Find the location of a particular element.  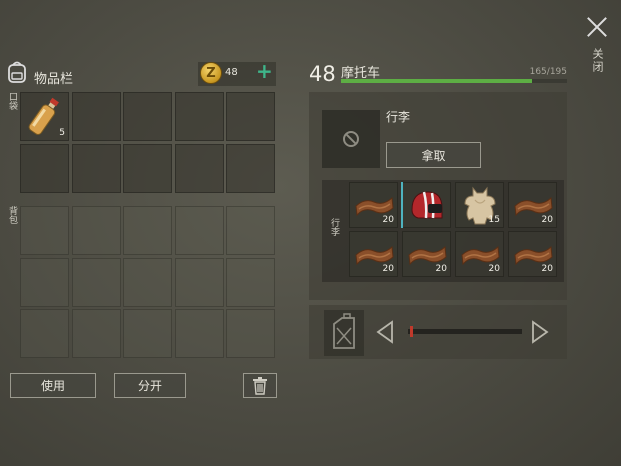

trash-button is located at coordinates (260, 385).